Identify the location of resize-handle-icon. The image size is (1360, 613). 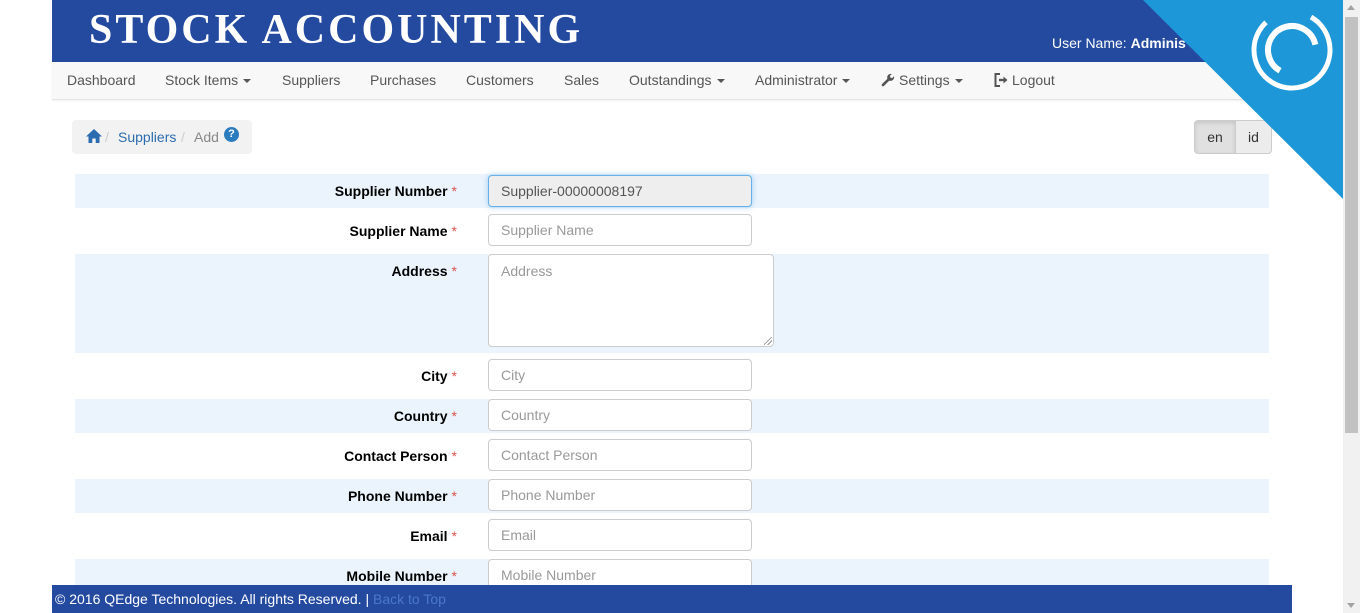
(768, 341).